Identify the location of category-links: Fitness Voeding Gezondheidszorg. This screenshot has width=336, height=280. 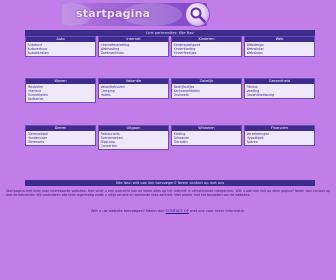
(279, 91).